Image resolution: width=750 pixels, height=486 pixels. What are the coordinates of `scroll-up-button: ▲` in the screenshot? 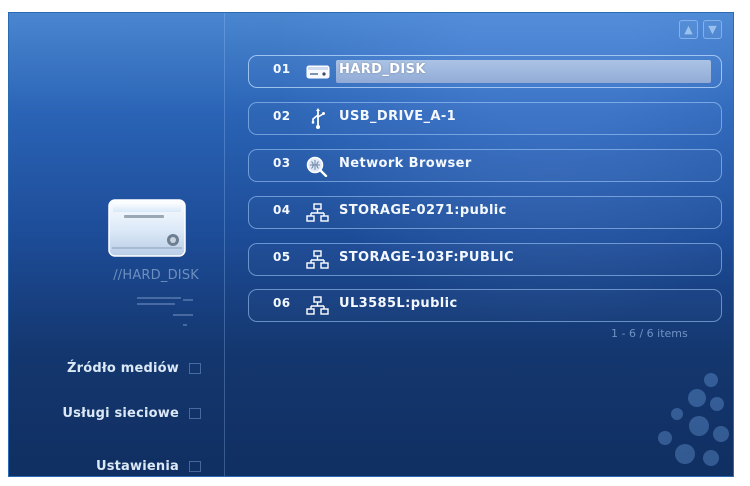 It's located at (688, 29).